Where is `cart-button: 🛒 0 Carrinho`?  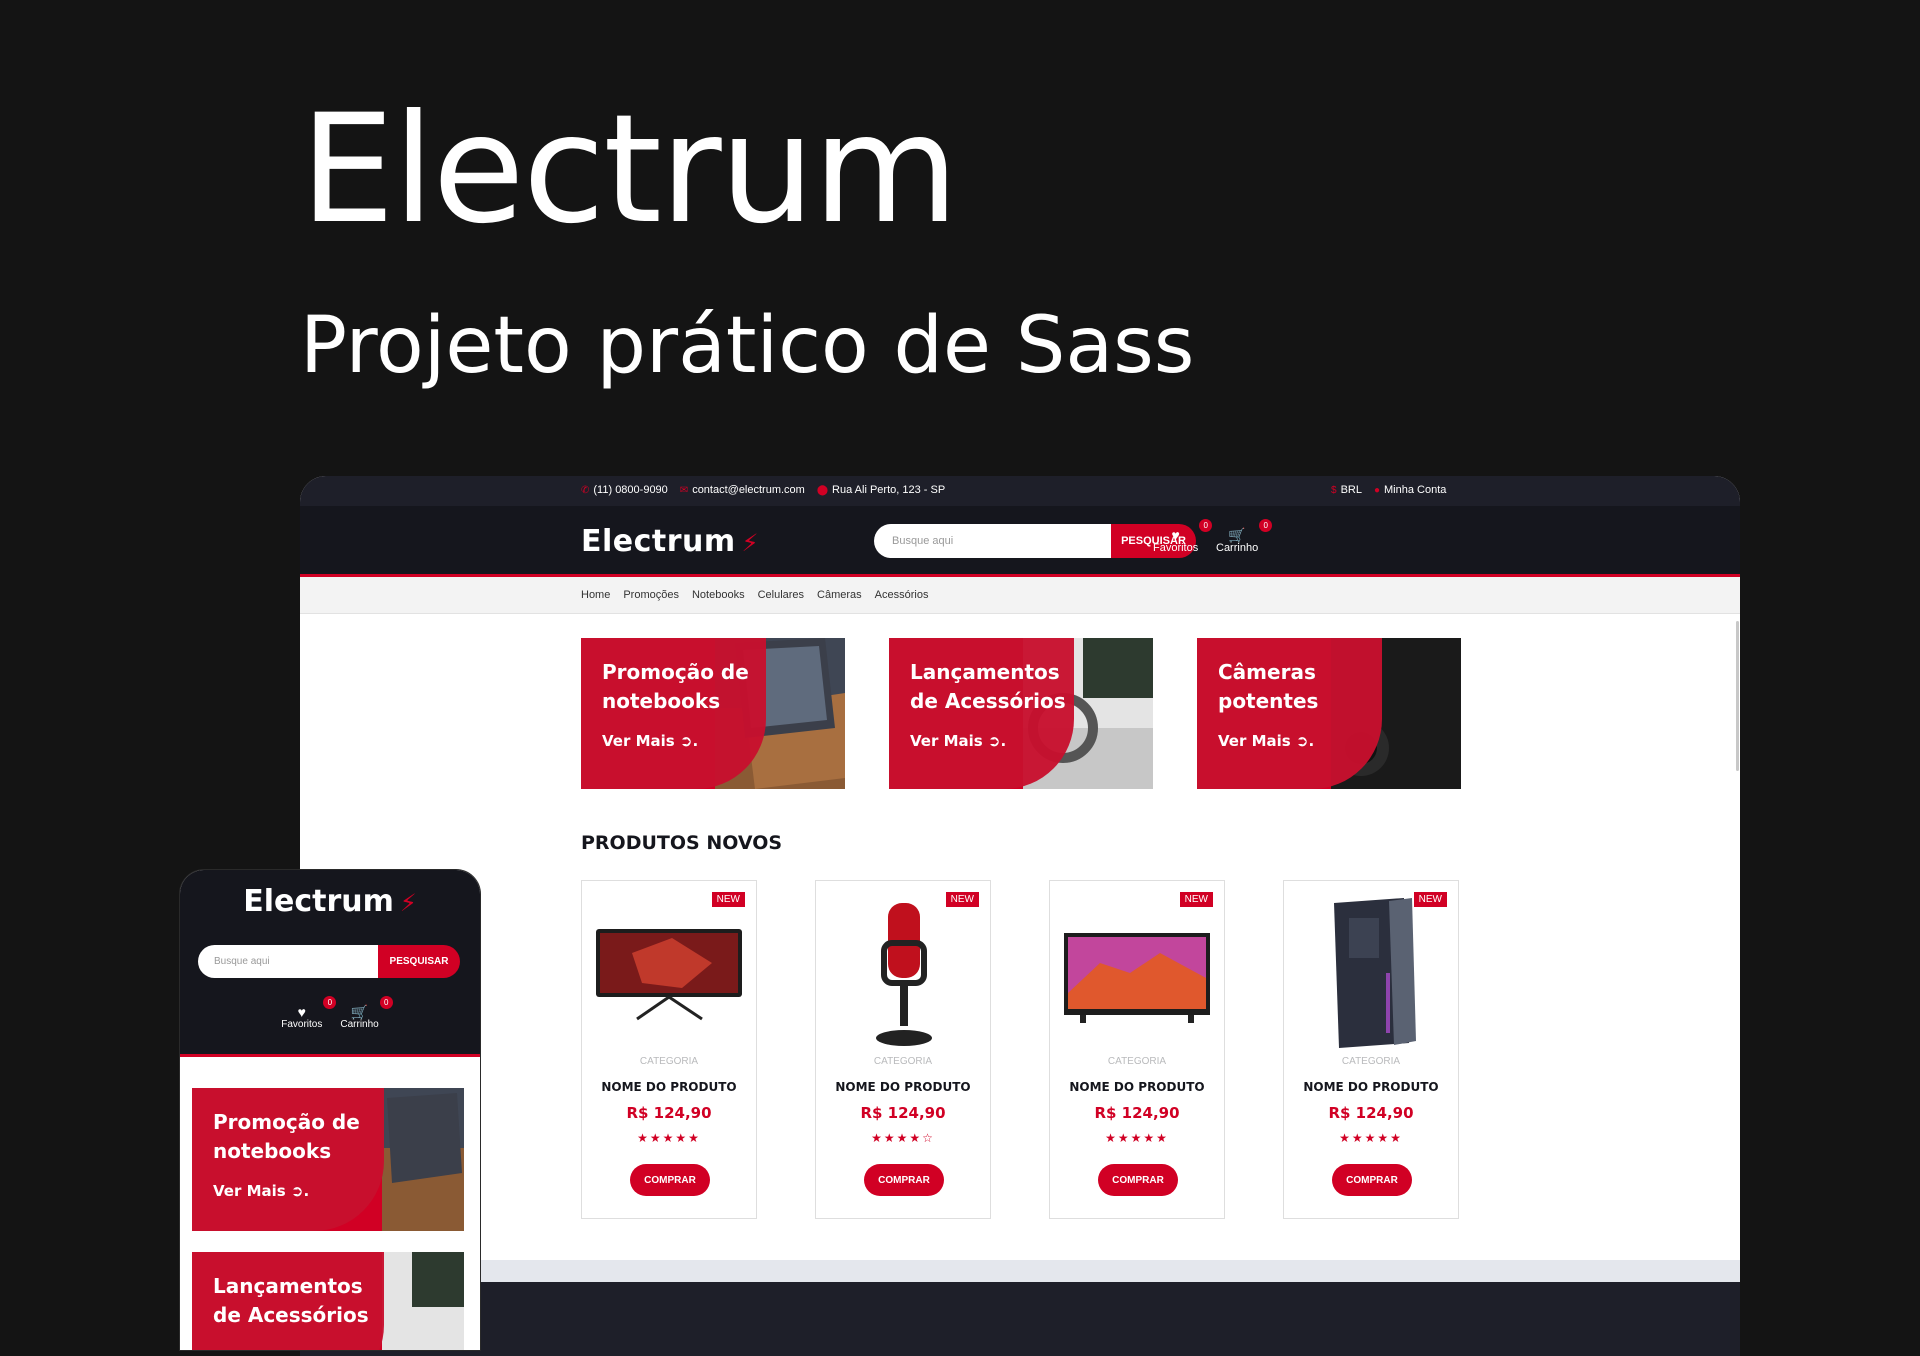 cart-button: 🛒 0 Carrinho is located at coordinates (1244, 536).